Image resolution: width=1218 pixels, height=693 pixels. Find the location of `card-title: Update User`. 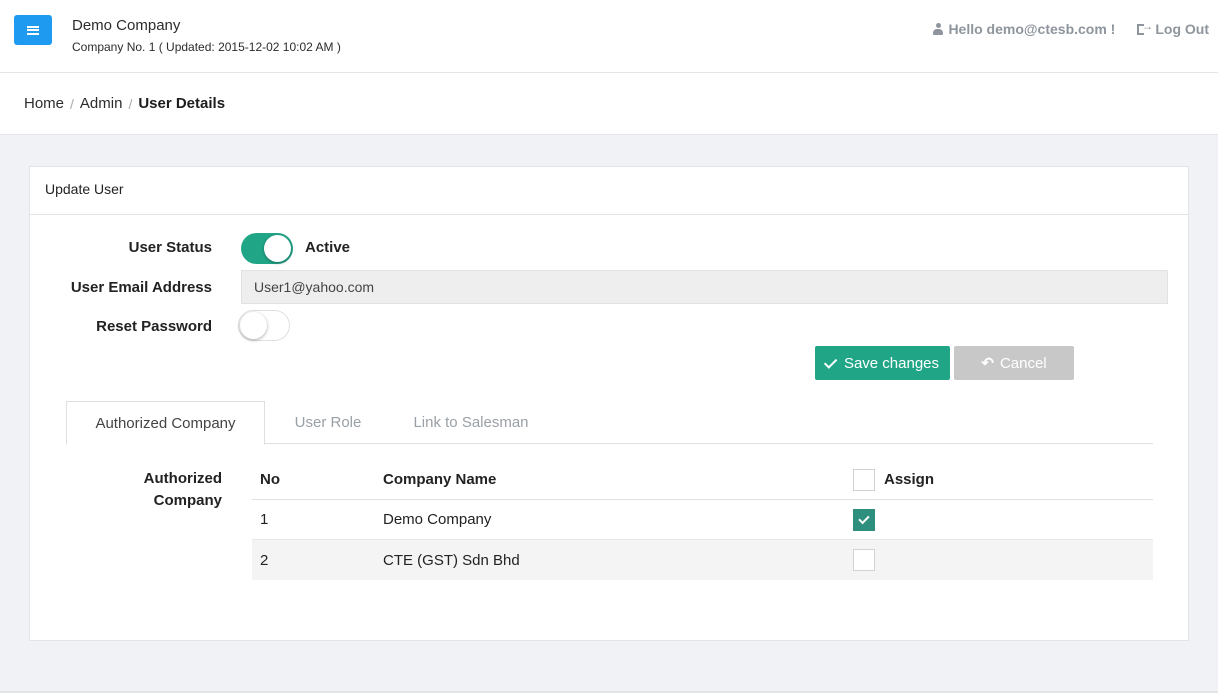

card-title: Update User is located at coordinates (609, 191).